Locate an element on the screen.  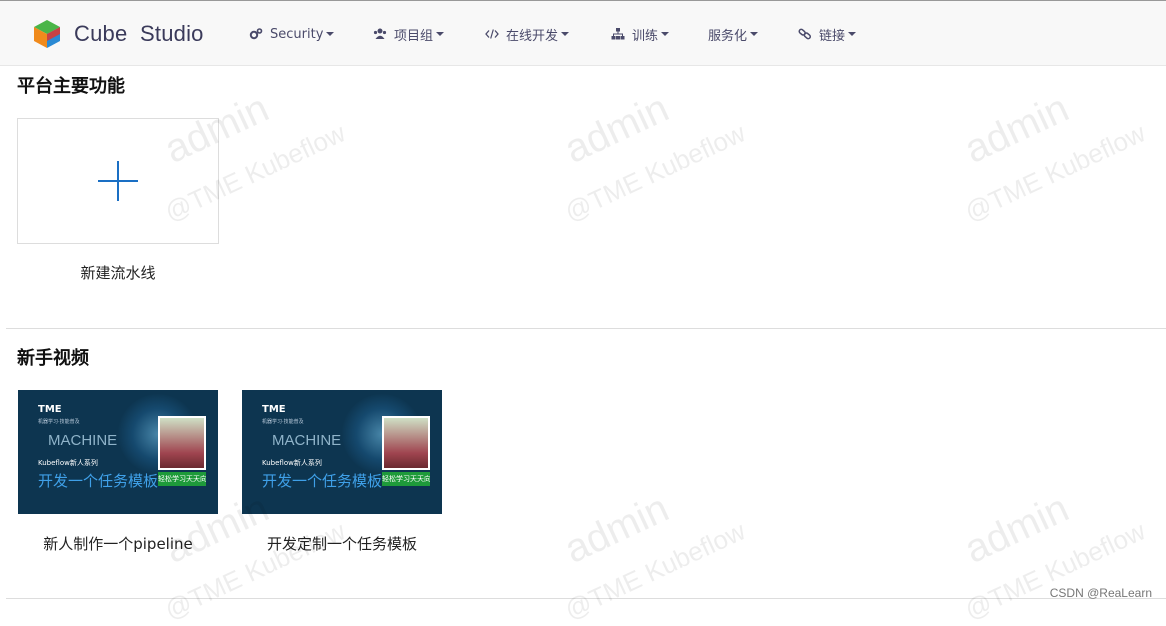
nav-project-group-label: 项目组 is located at coordinates (414, 36).